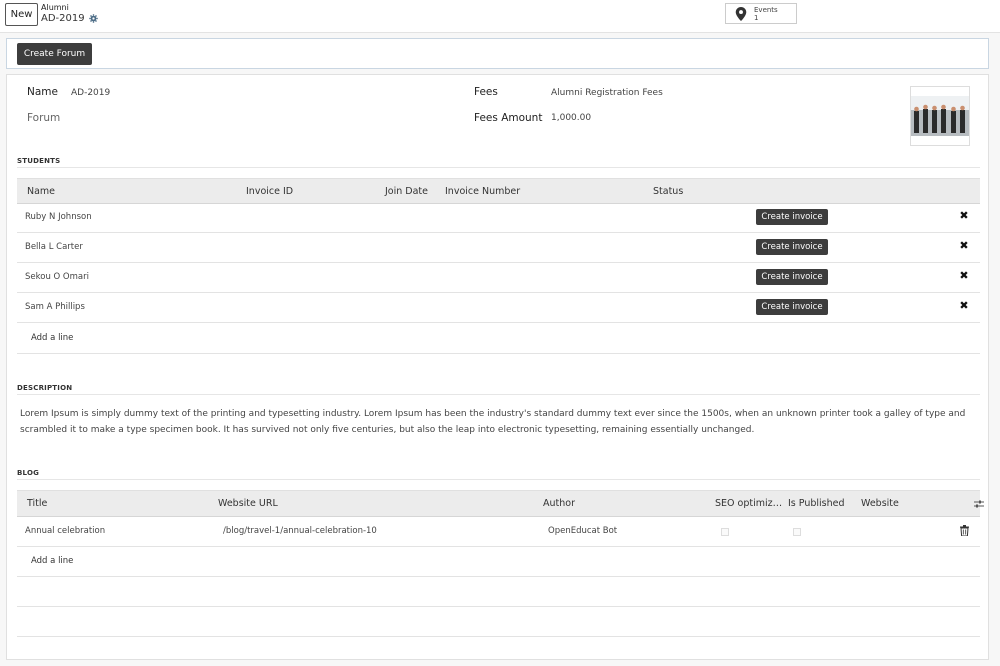 This screenshot has height=666, width=1000. What do you see at coordinates (741, 14) in the screenshot?
I see `map-pin-icon` at bounding box center [741, 14].